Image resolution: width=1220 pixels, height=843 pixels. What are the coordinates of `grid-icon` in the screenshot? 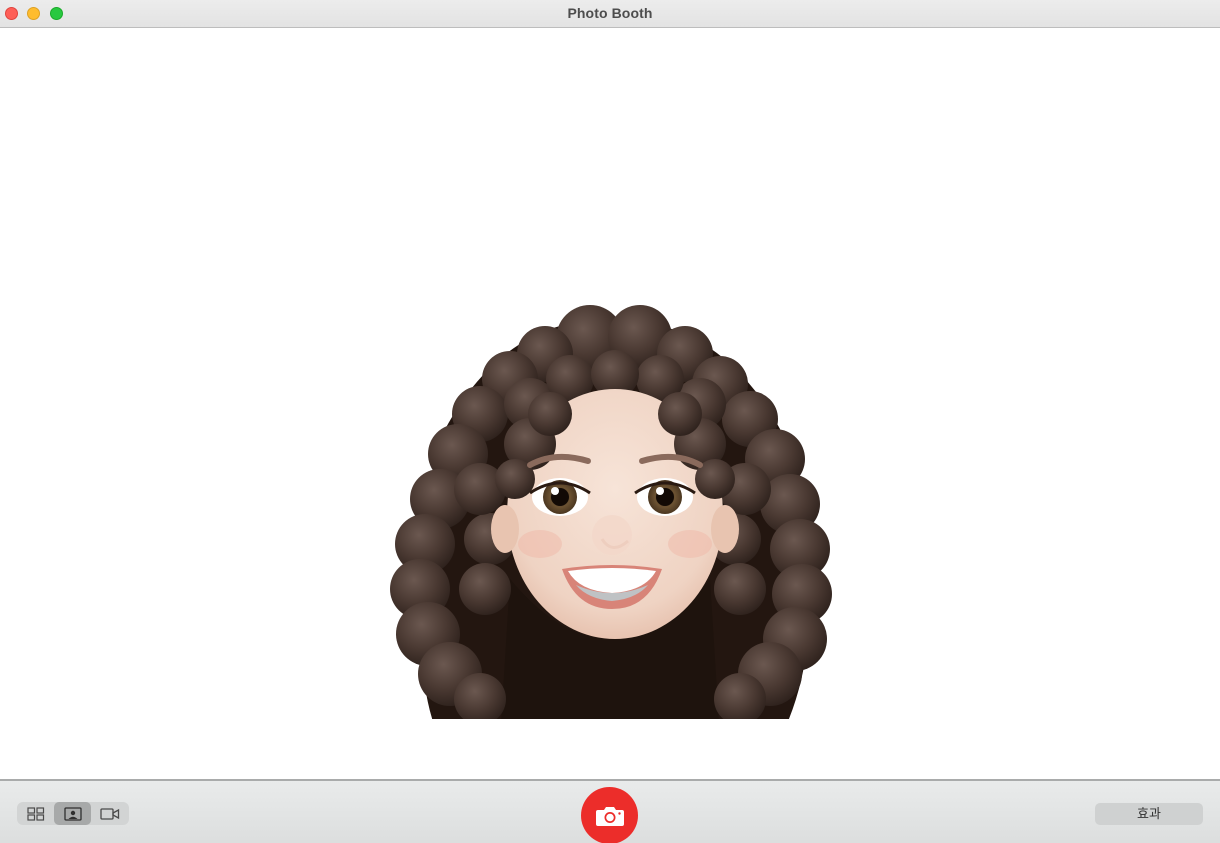 It's located at (35, 813).